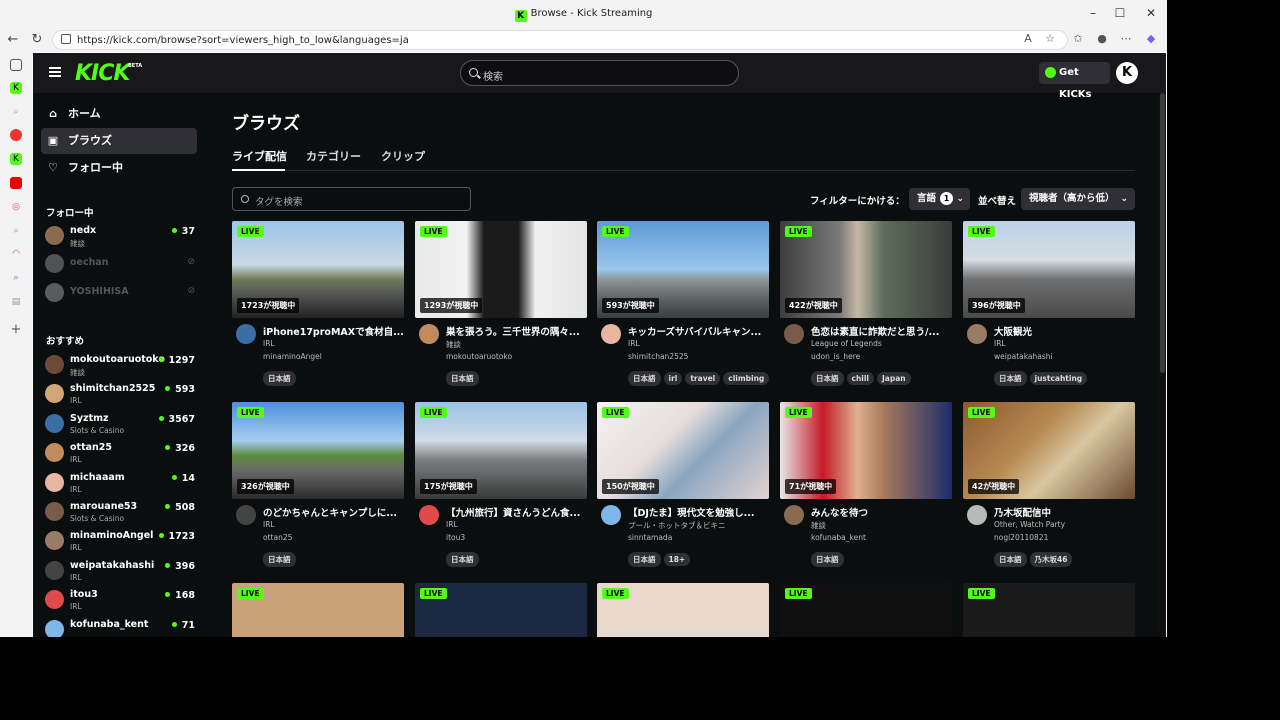  What do you see at coordinates (120, 426) in the screenshot?
I see `recommended-item: Syztmz Slots & Casino 3567` at bounding box center [120, 426].